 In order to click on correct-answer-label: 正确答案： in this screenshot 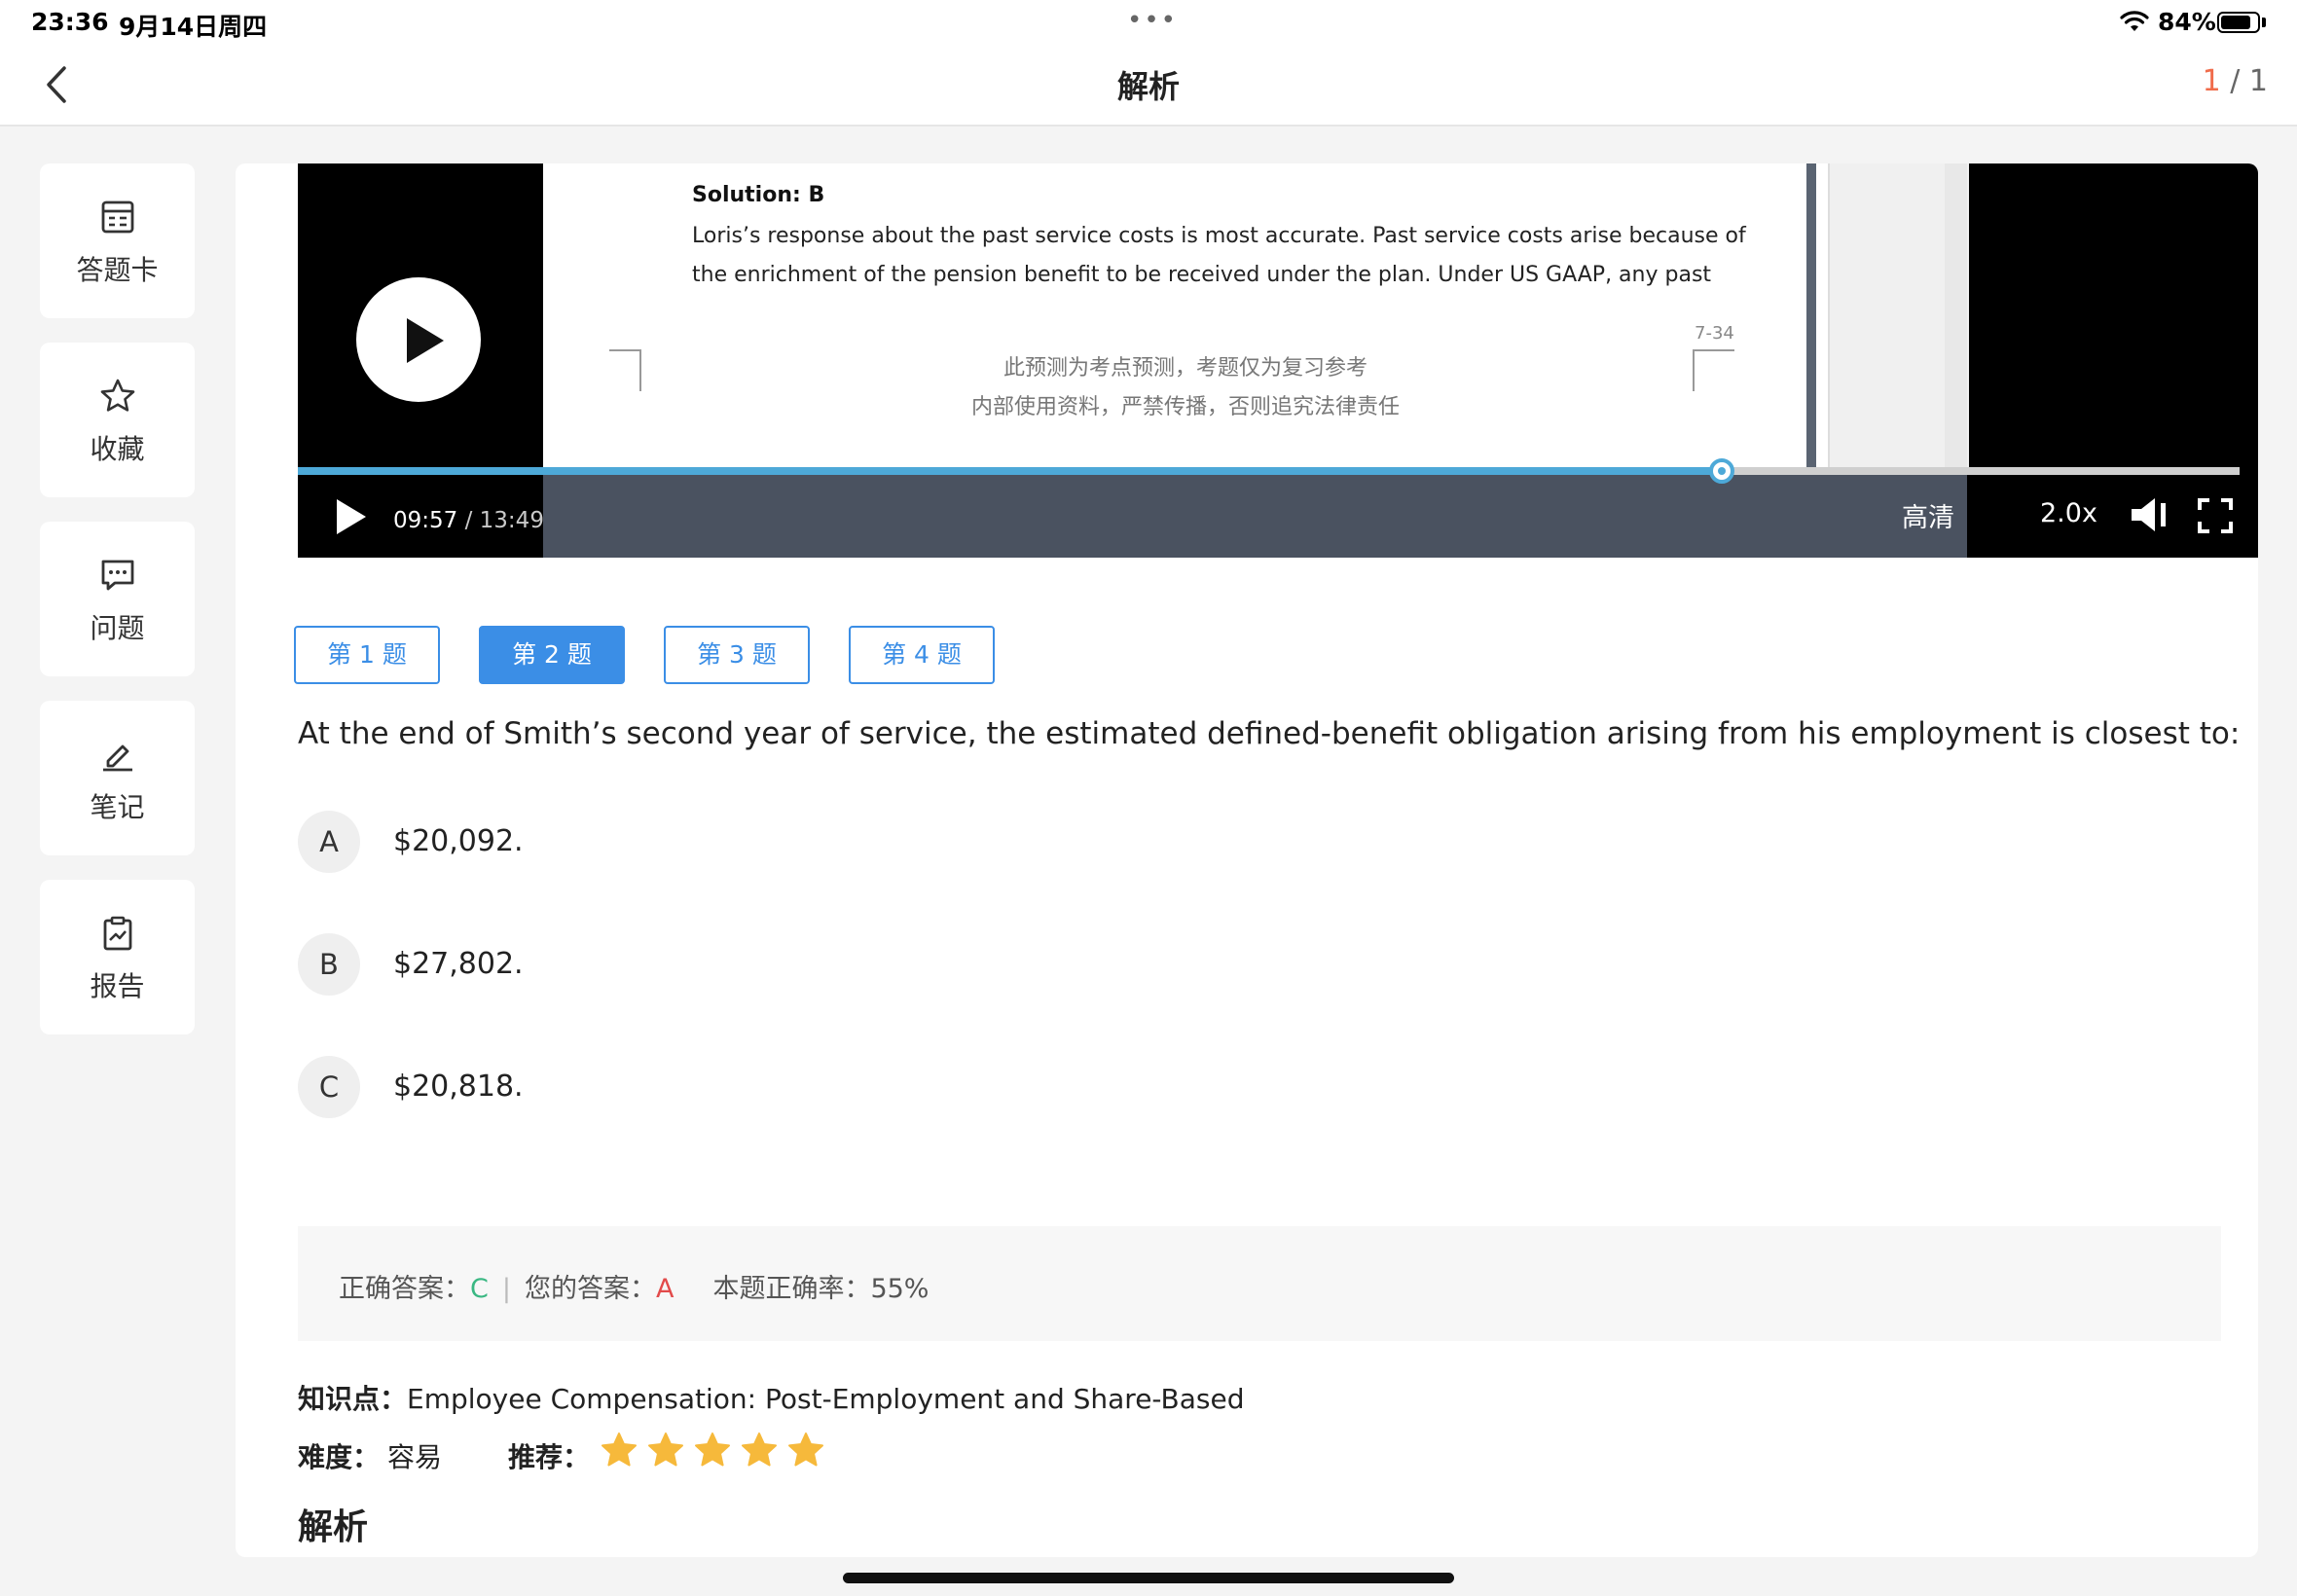, I will do `click(404, 1289)`.